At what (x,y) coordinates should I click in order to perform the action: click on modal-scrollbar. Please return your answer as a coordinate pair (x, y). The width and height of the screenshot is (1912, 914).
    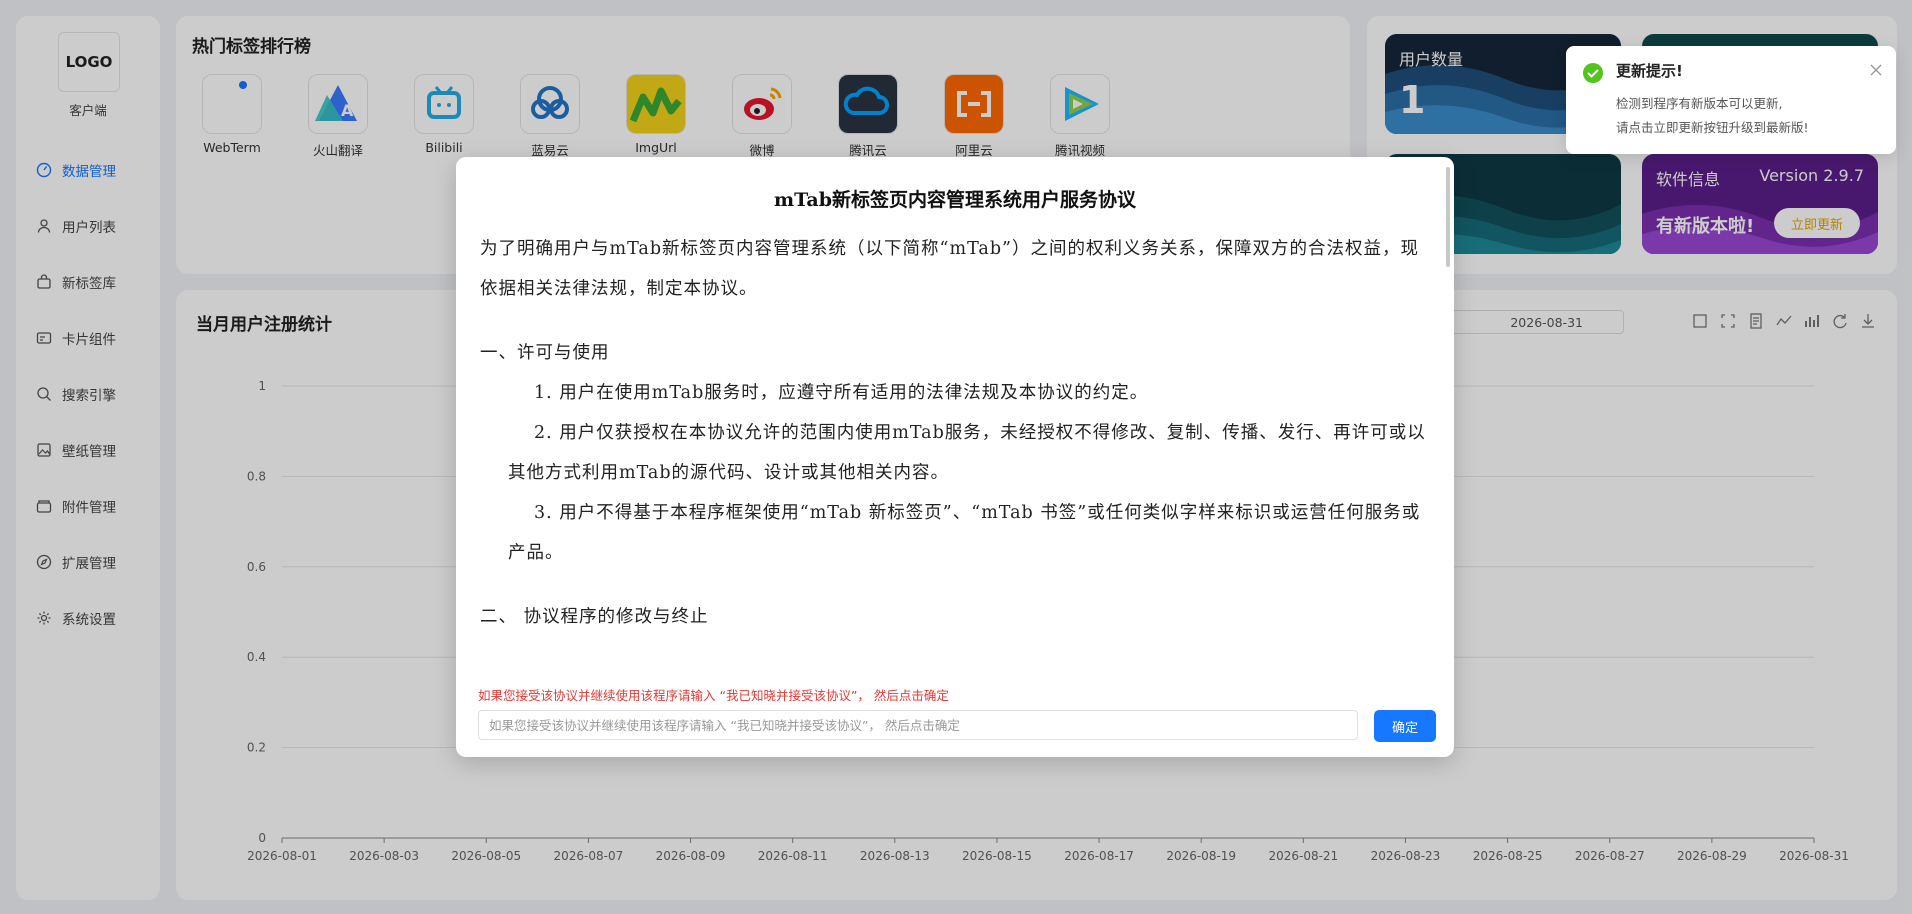
    Looking at the image, I should click on (1448, 217).